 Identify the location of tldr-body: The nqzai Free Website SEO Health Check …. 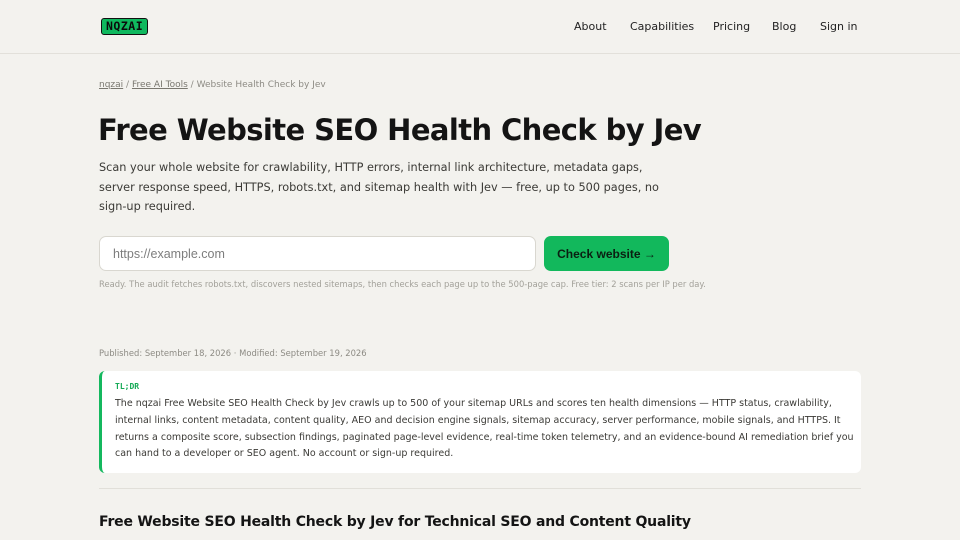
(484, 429).